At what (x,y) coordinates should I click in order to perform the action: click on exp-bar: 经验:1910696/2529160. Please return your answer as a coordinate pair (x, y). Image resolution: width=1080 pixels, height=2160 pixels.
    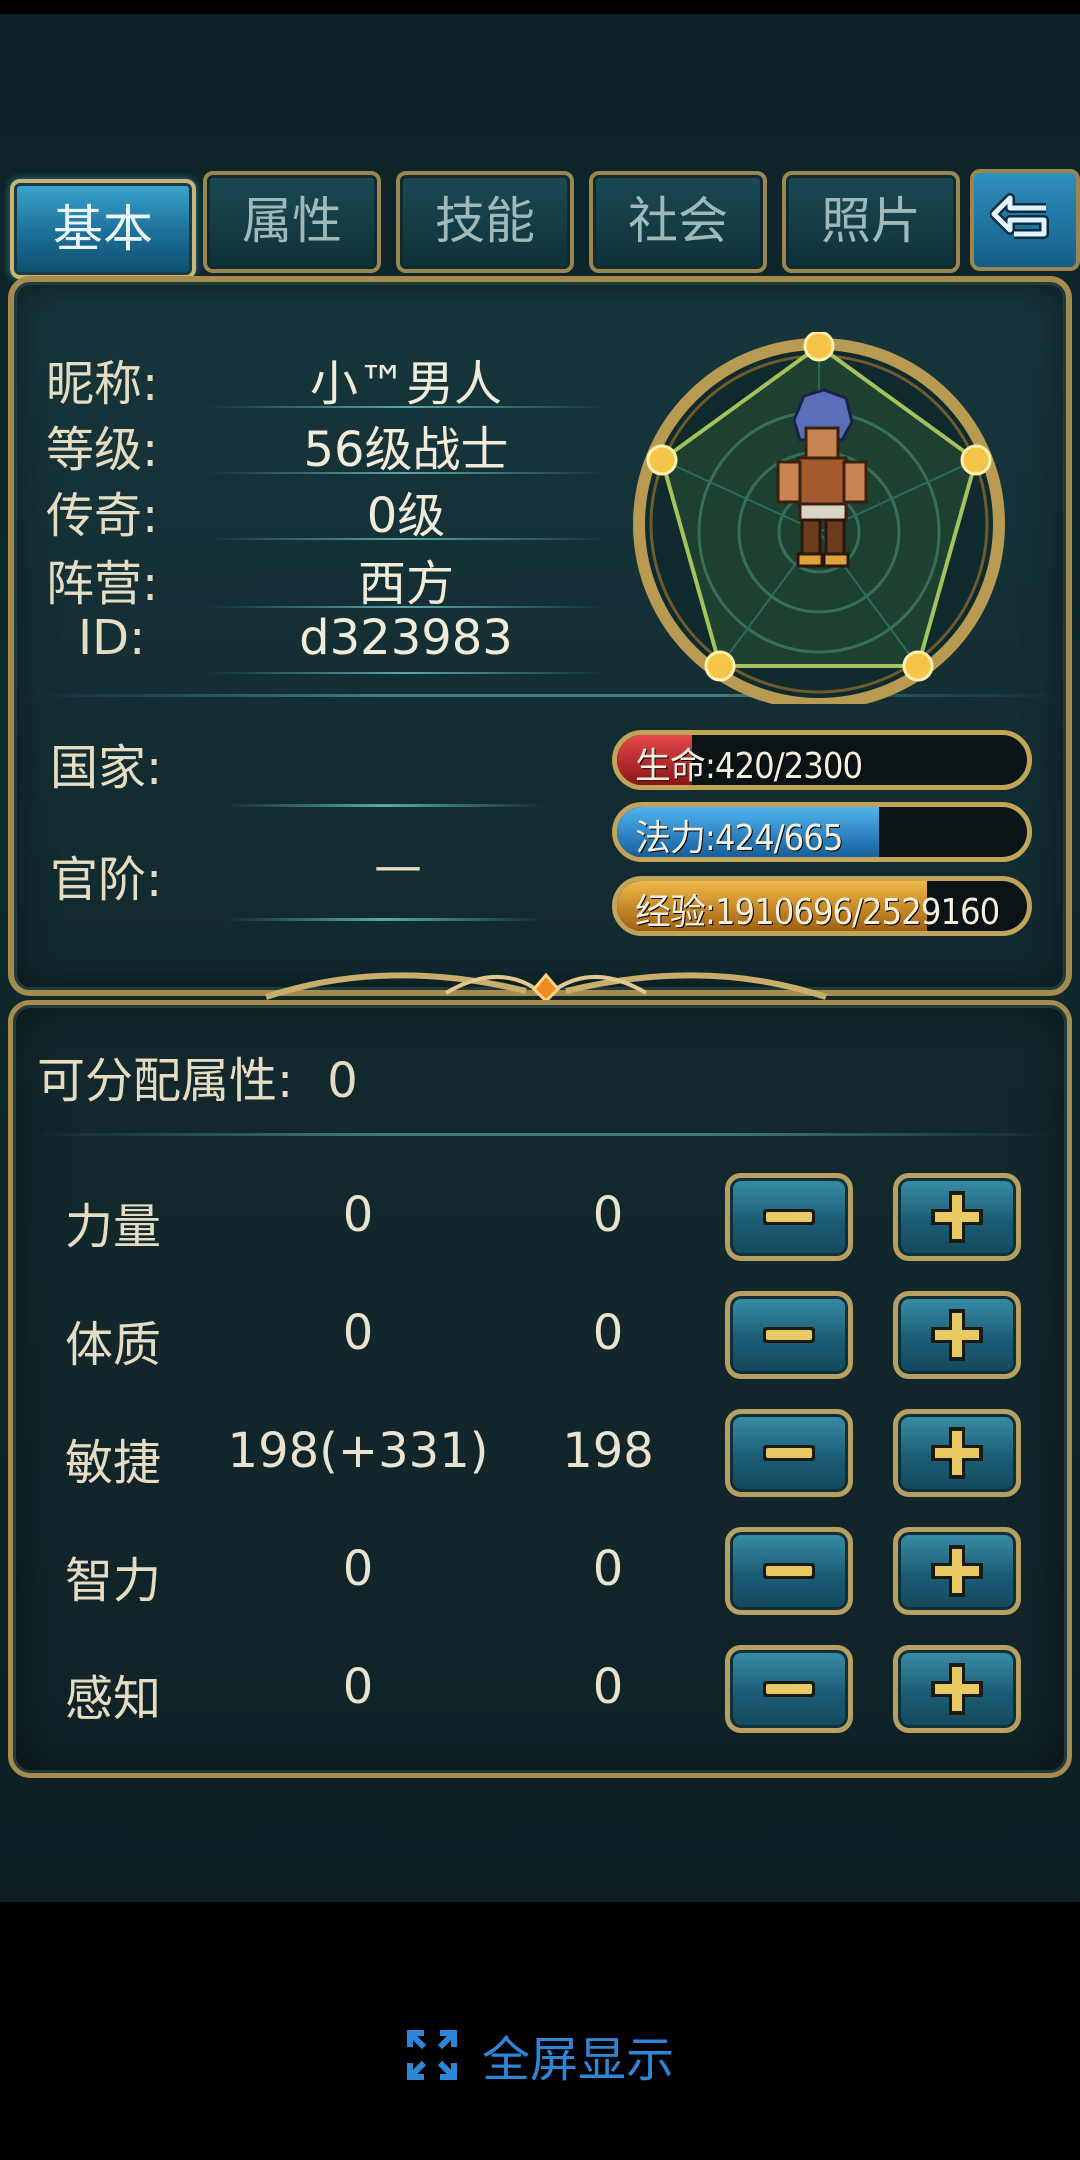
    Looking at the image, I should click on (822, 906).